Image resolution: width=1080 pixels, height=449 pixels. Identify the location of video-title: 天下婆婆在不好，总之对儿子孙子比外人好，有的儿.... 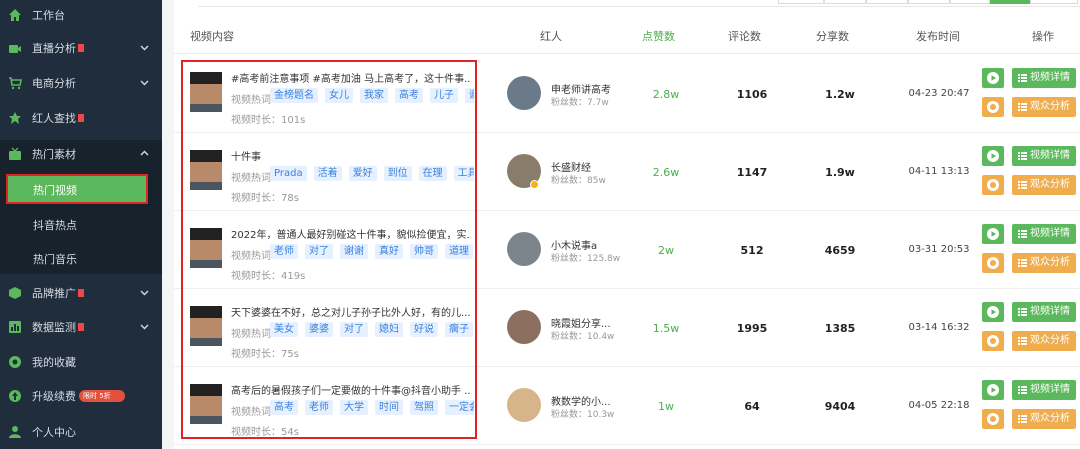
(351, 311).